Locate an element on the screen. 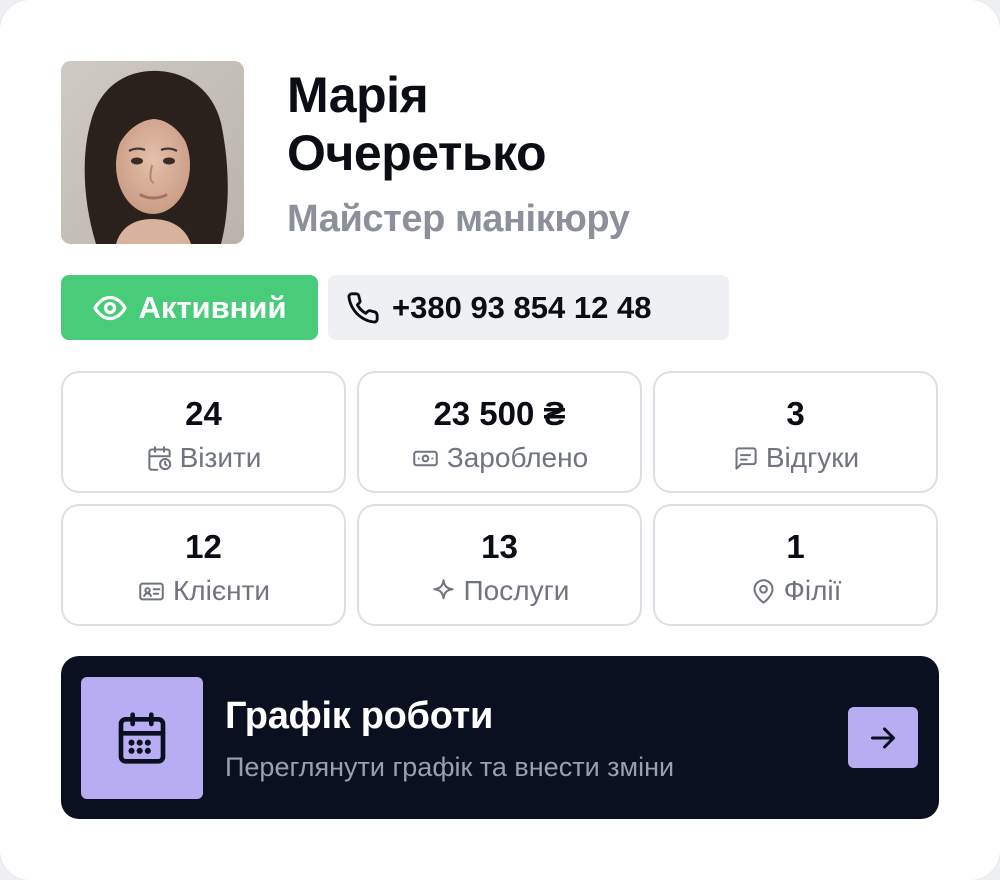 Image resolution: width=1000 pixels, height=880 pixels. status-badge: Активний is located at coordinates (189, 307).